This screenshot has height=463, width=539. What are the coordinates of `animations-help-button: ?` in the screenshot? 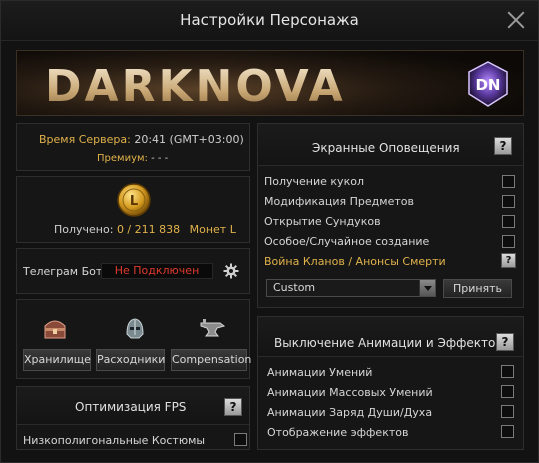 It's located at (505, 342).